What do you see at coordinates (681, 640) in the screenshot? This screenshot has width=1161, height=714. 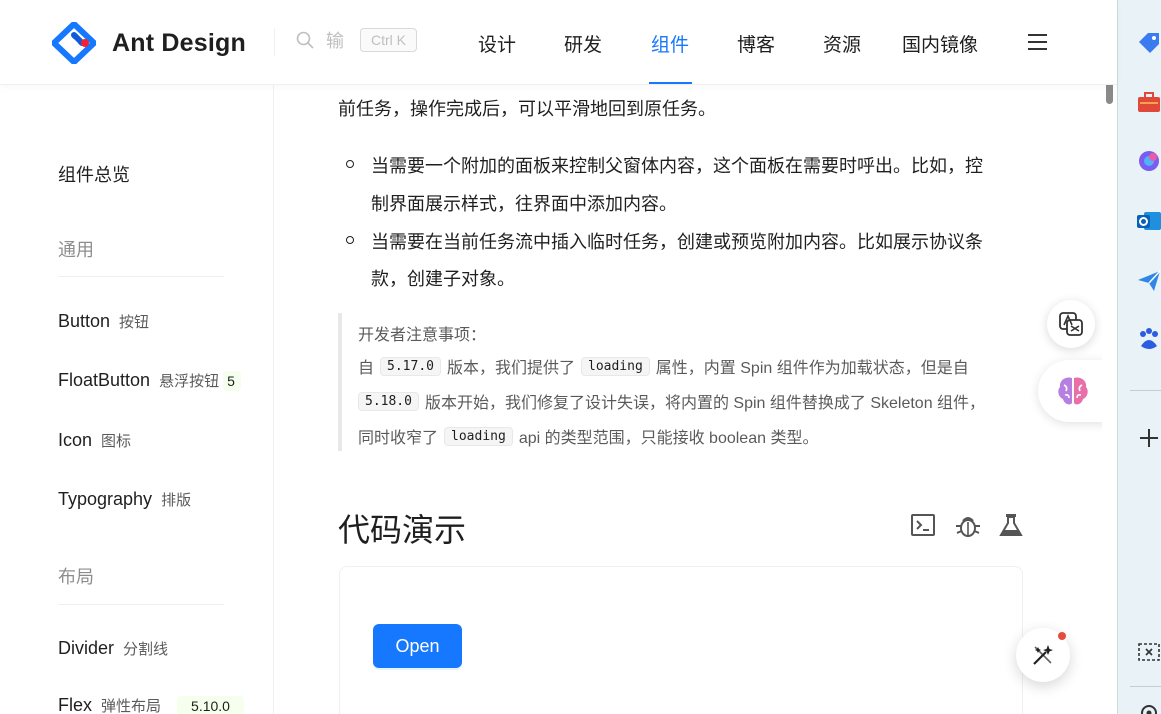 I see `demo-card: Open` at bounding box center [681, 640].